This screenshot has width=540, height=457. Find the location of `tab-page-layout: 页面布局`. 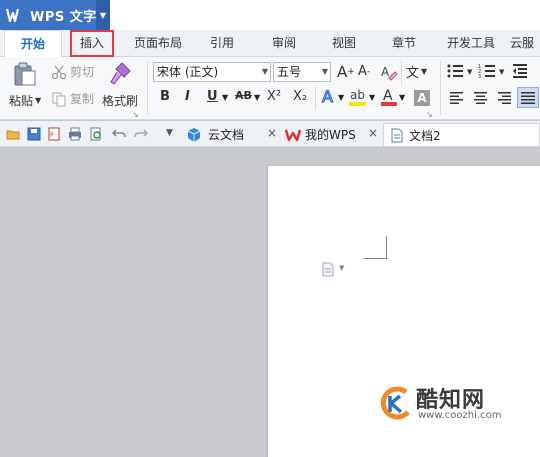

tab-page-layout: 页面布局 is located at coordinates (158, 43).